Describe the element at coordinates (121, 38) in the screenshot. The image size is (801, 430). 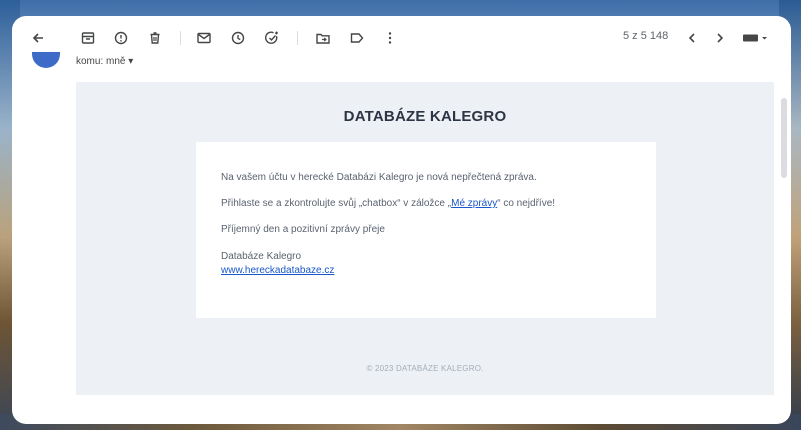
I see `report-spam-icon` at that location.